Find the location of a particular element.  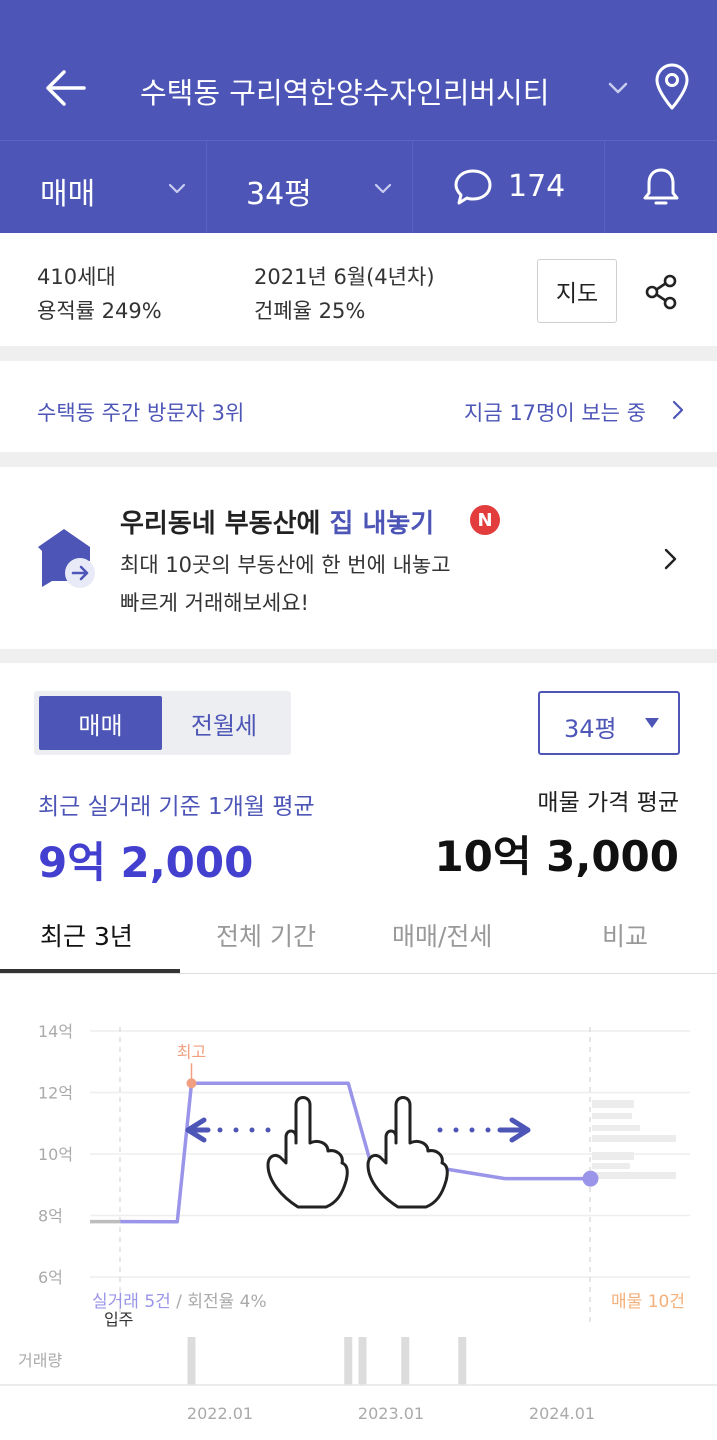

asking-avg-label: 매물 가격 평균 is located at coordinates (608, 803).